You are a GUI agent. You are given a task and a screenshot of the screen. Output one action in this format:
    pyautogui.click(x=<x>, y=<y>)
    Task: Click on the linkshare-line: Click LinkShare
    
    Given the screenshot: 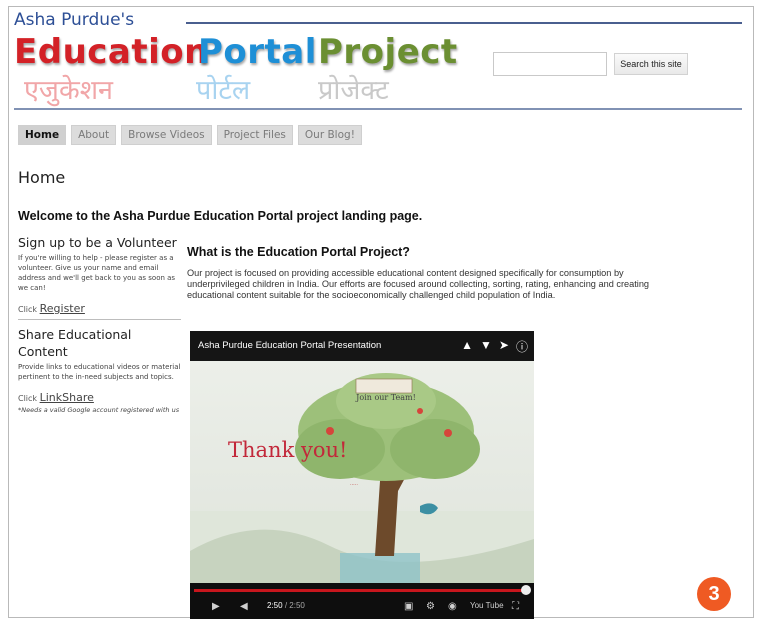 What is the action you would take?
    pyautogui.click(x=99, y=397)
    